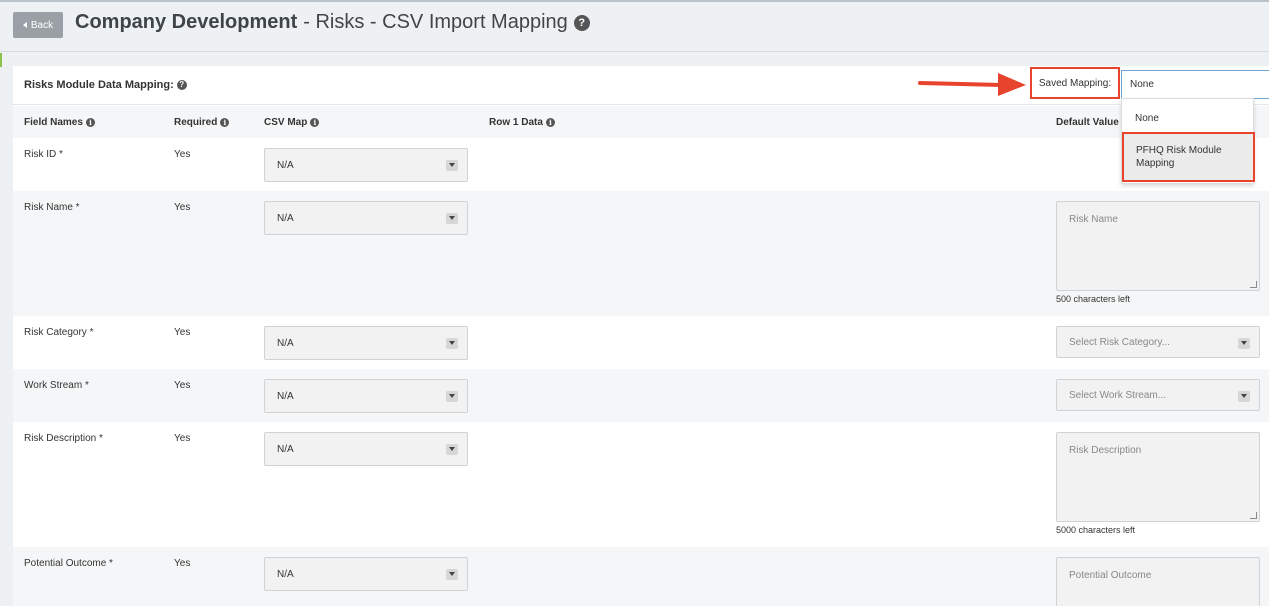 The image size is (1269, 606). Describe the element at coordinates (42, 25) in the screenshot. I see `back-button-label: Back` at that location.